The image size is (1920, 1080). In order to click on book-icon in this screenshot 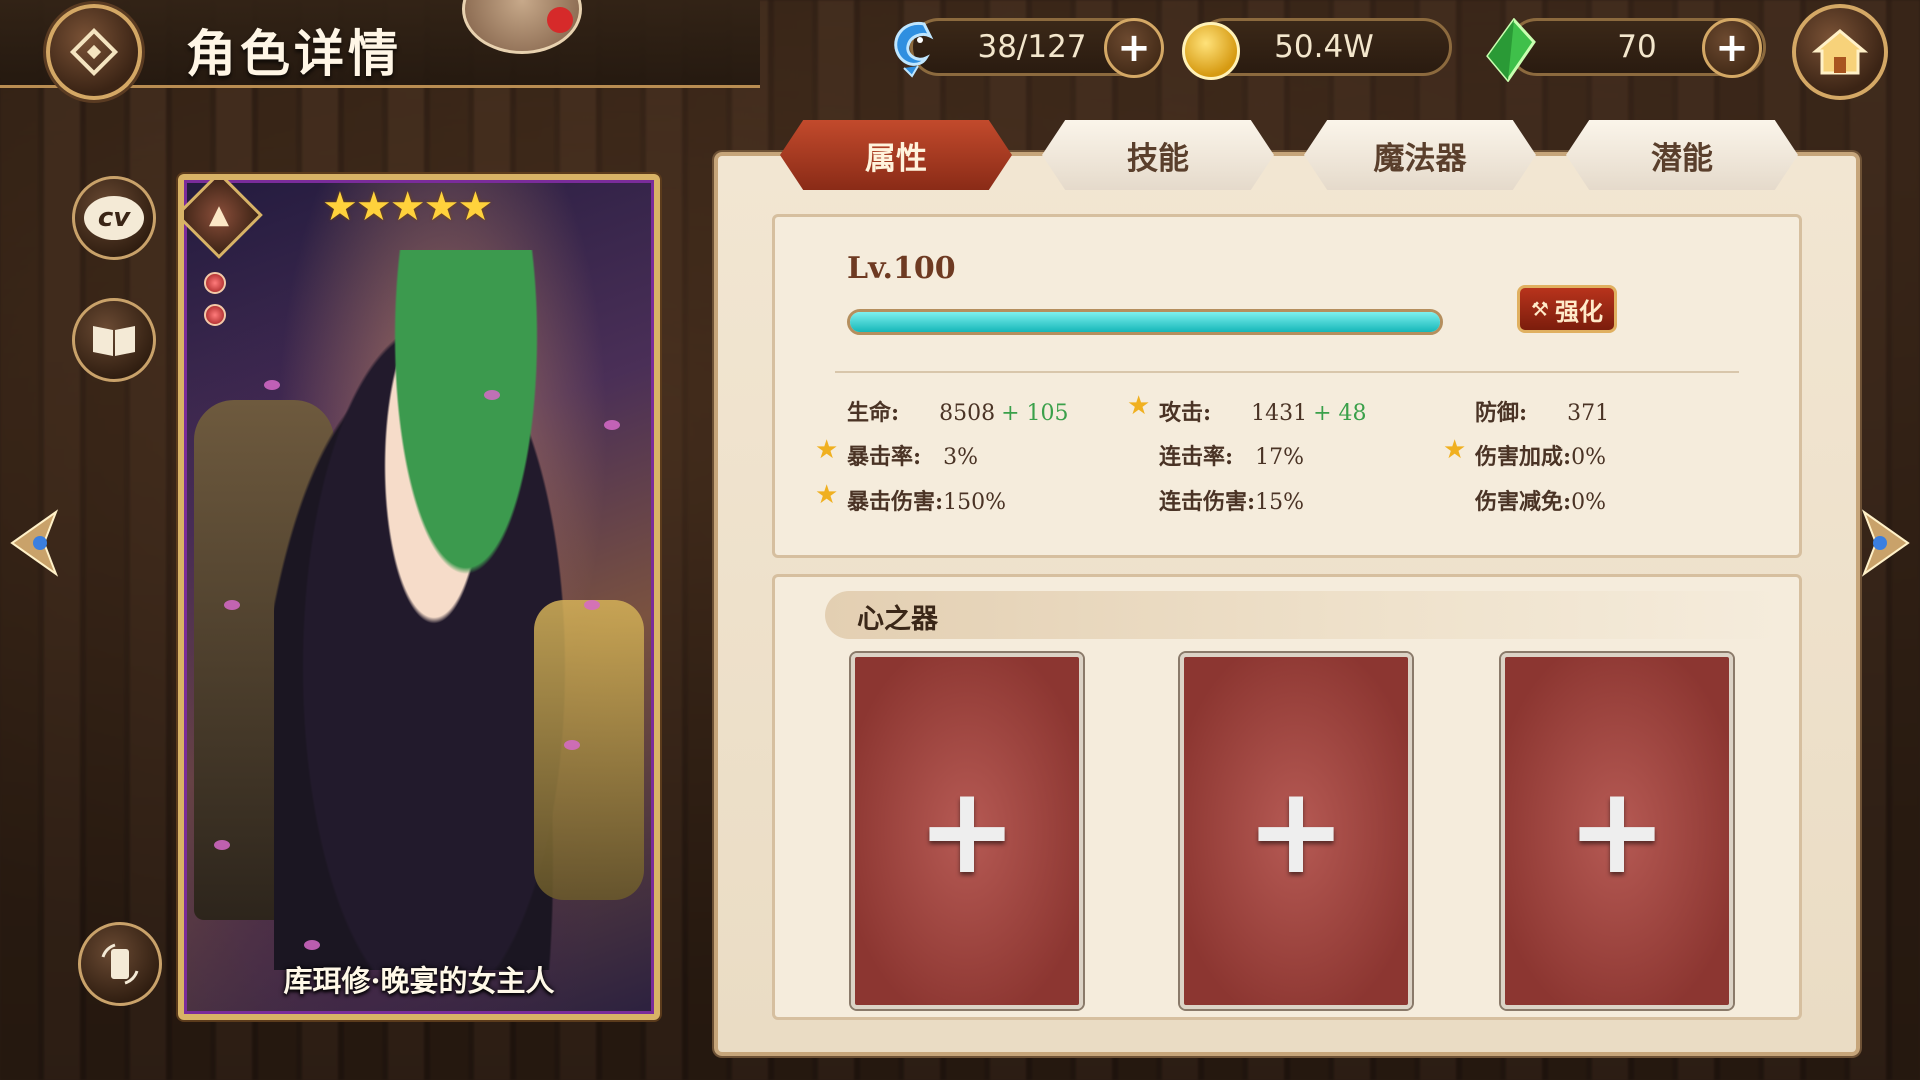, I will do `click(114, 341)`.